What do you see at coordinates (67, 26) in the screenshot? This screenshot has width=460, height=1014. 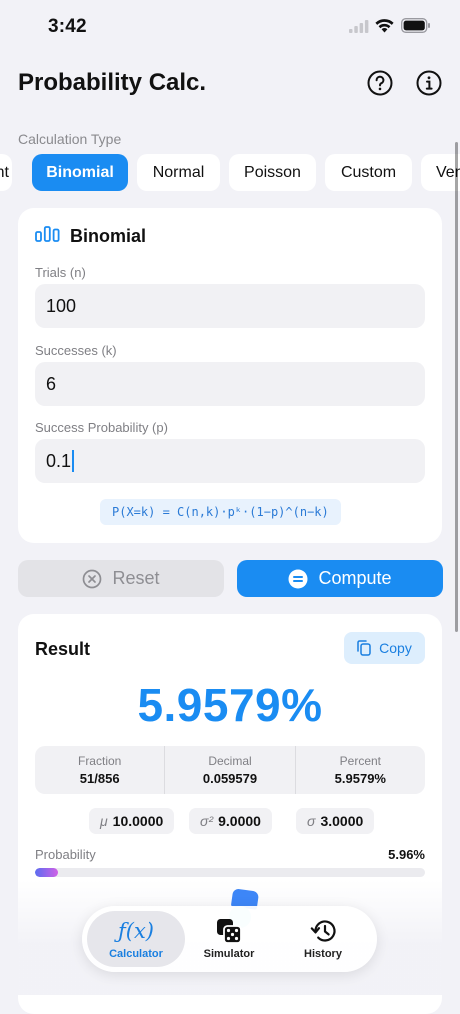 I see `status-time: 3:42` at bounding box center [67, 26].